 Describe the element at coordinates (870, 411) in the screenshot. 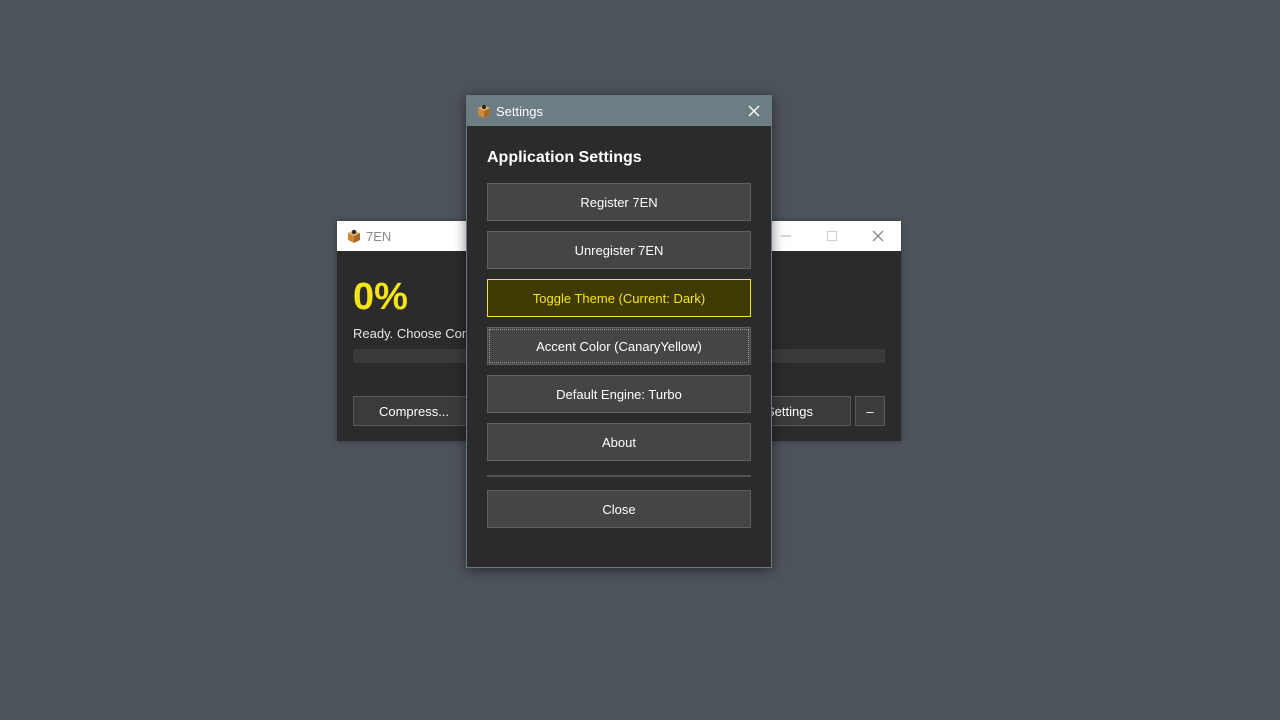

I see `more-button: –` at that location.